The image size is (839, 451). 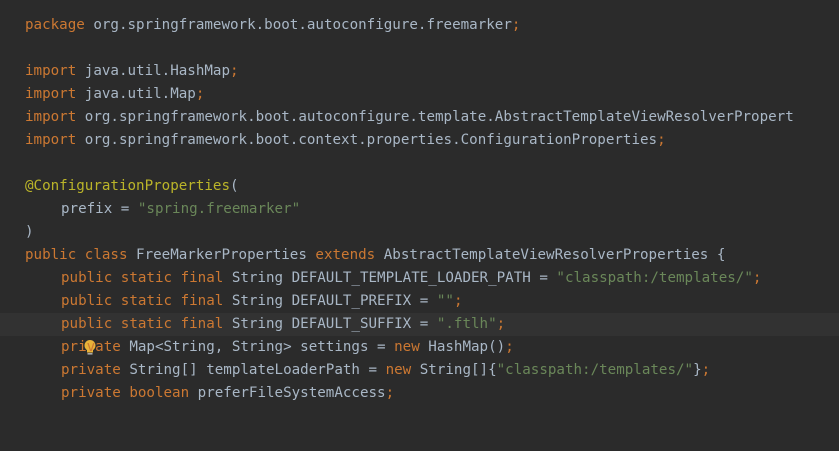 What do you see at coordinates (419, 94) in the screenshot?
I see `code-line-4: import java.util.Map;` at bounding box center [419, 94].